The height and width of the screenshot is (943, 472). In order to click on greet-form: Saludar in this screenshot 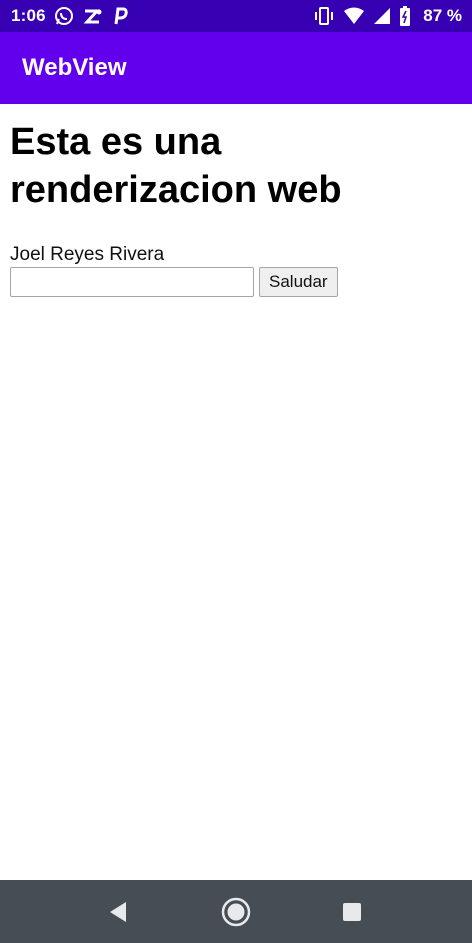, I will do `click(236, 282)`.